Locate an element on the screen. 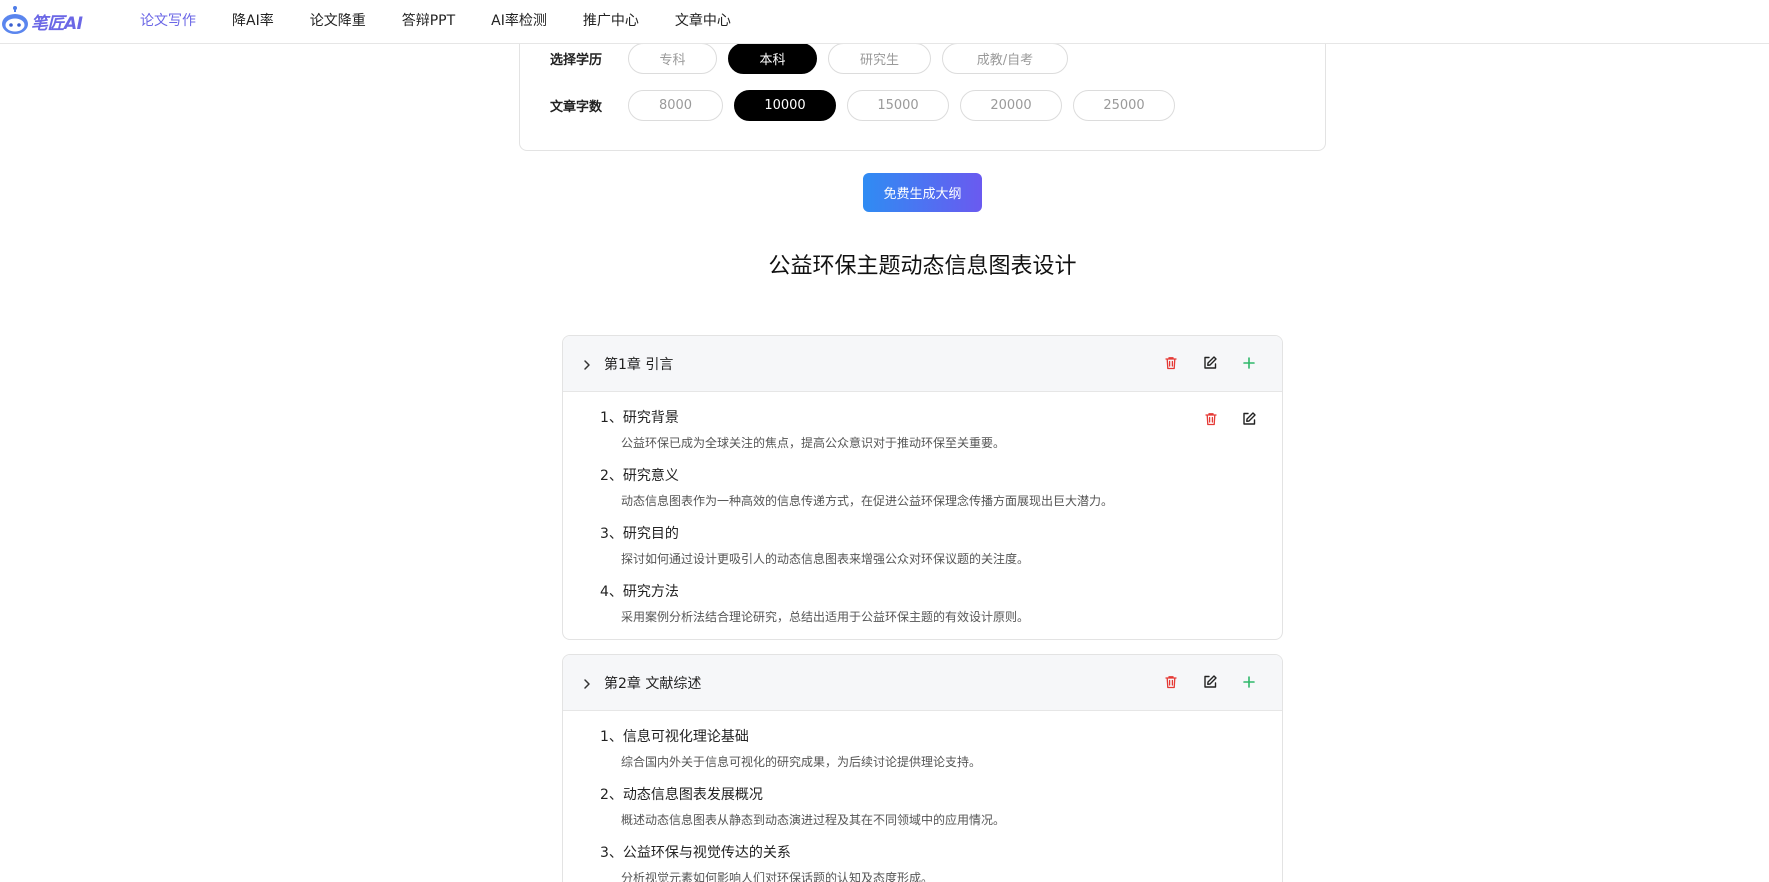 The image size is (1769, 882). word-count-option-15000: 15000 is located at coordinates (898, 105).